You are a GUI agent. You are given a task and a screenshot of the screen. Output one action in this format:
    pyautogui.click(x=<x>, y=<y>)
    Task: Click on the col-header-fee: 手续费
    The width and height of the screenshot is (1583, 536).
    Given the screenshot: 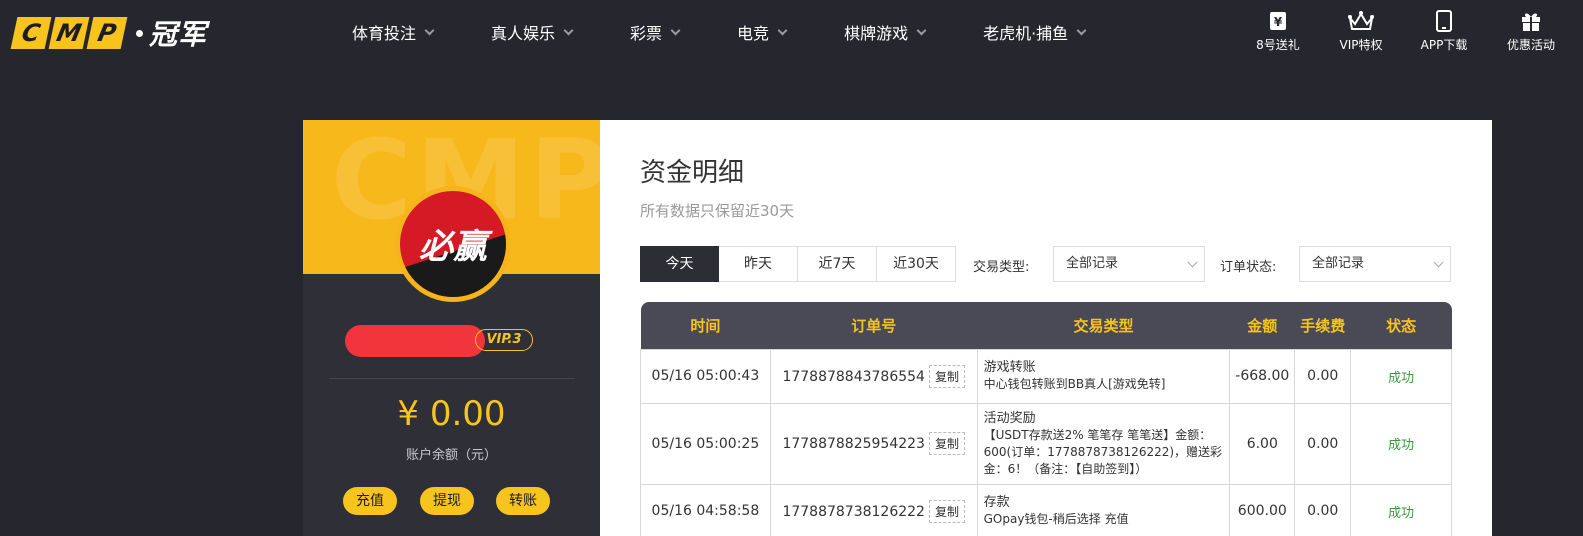 What is the action you would take?
    pyautogui.click(x=1322, y=325)
    